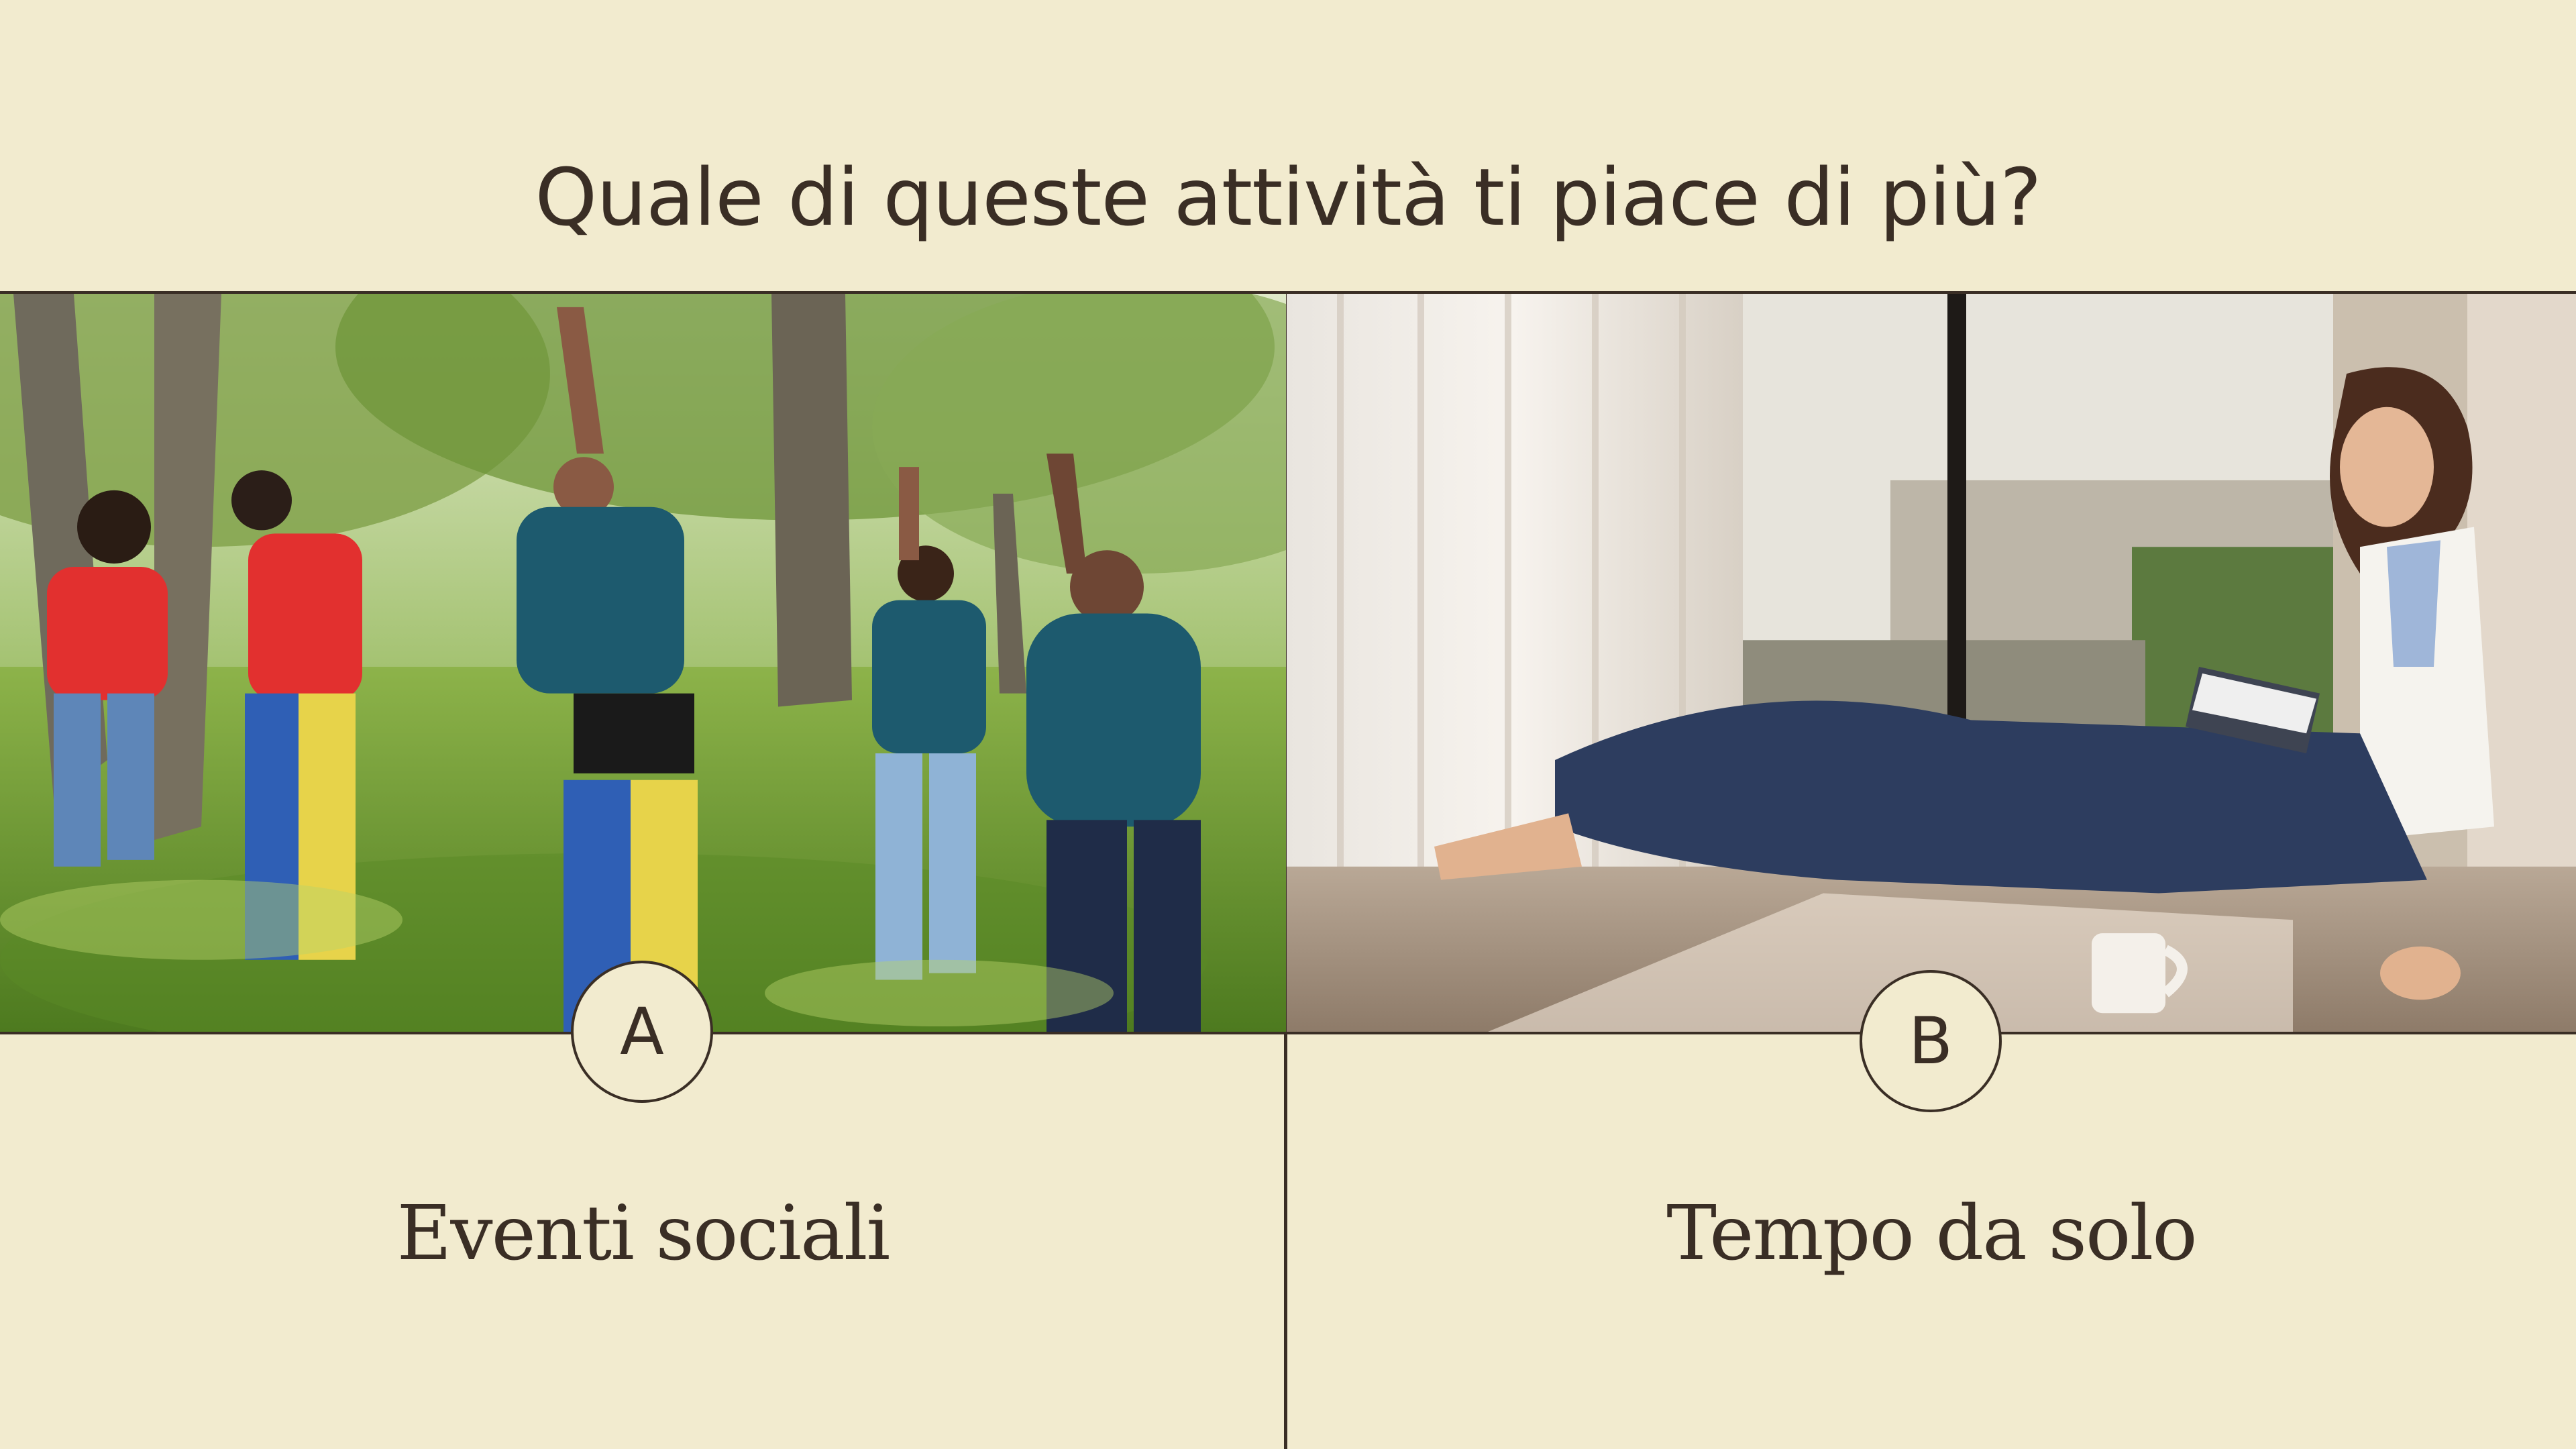 The width and height of the screenshot is (2576, 1449). Describe the element at coordinates (1931, 1041) in the screenshot. I see `option-b-badge: B` at that location.